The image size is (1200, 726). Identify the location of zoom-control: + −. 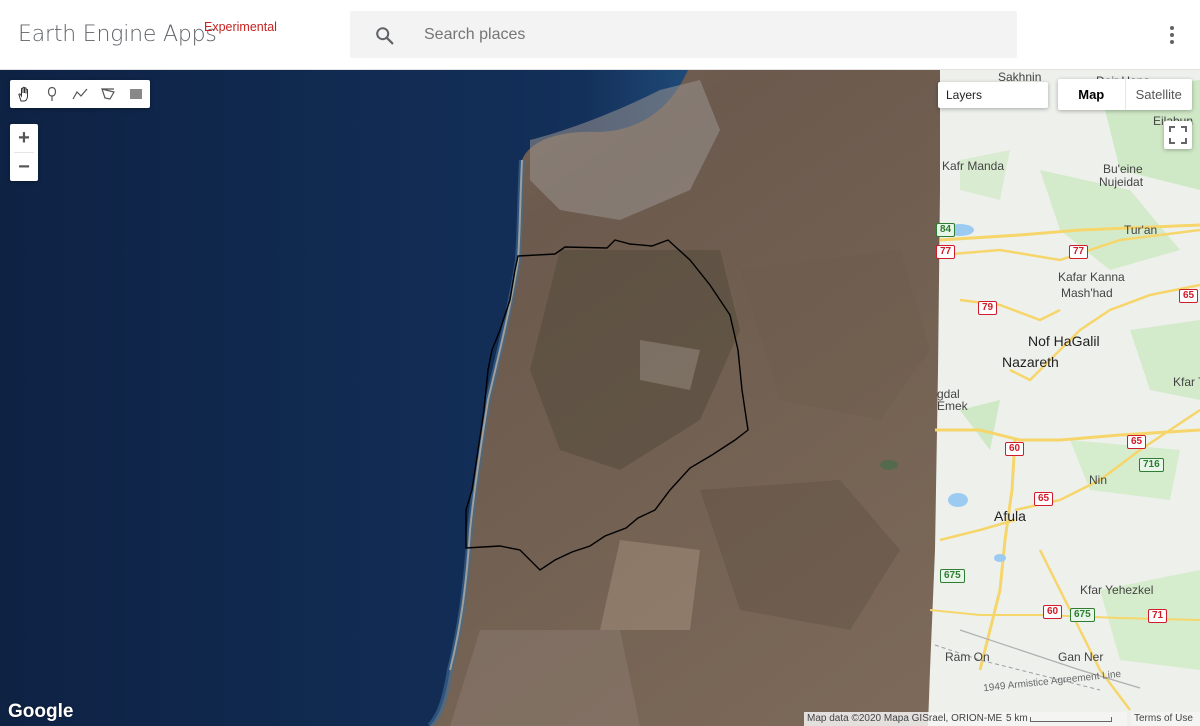
(24, 152).